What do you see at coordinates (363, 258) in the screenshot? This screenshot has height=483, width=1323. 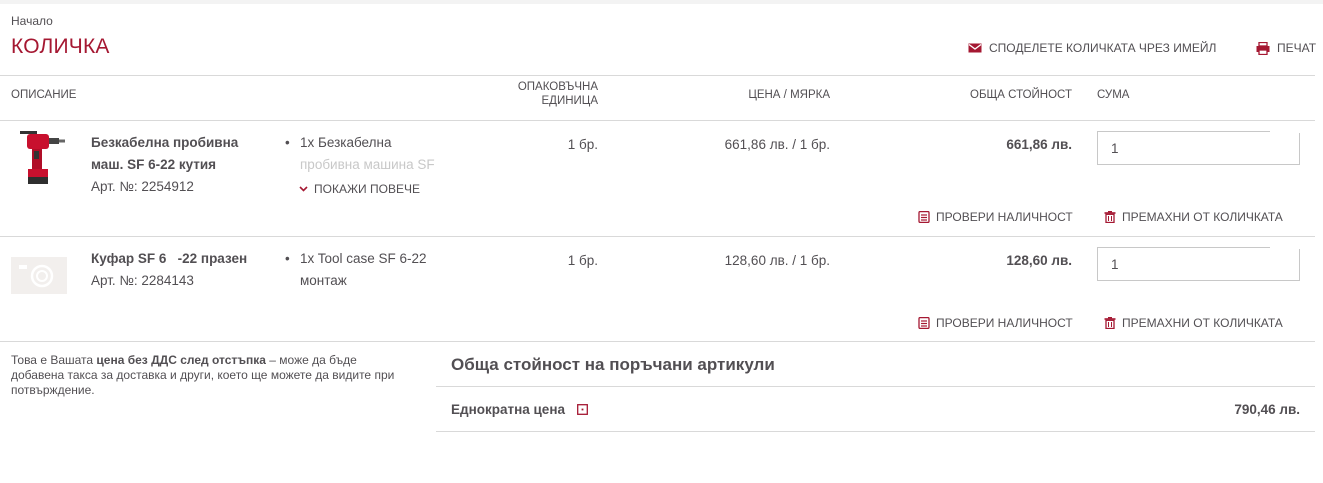 I see `description-line1: 1x Tool case SF 6-22` at bounding box center [363, 258].